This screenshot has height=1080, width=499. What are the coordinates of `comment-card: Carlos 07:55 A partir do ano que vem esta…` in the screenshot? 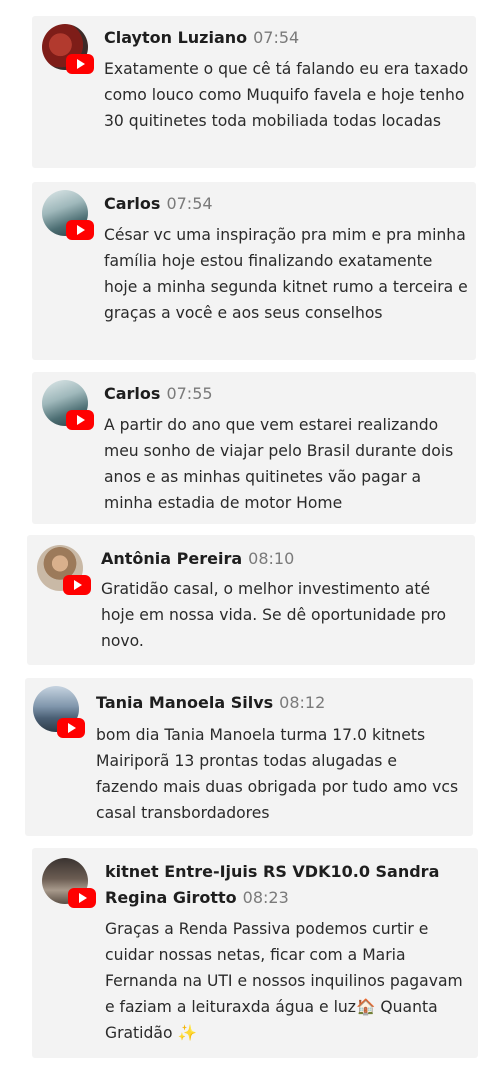 It's located at (254, 448).